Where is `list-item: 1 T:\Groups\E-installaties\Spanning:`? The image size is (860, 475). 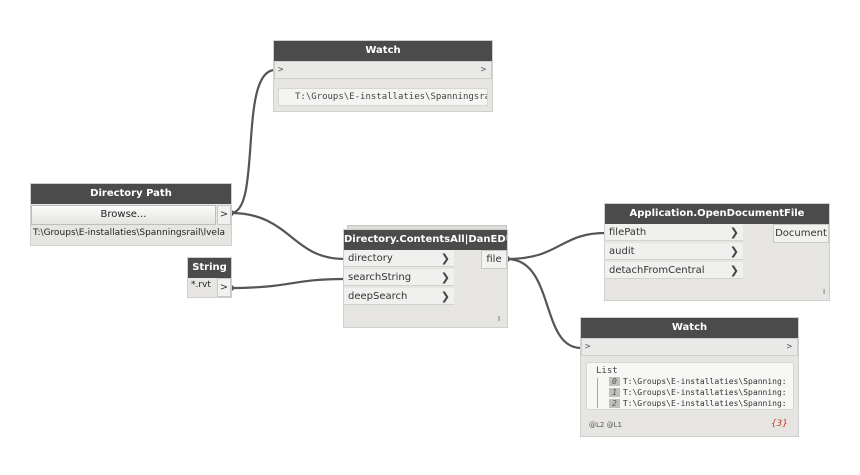
list-item: 1 T:\Groups\E-installaties\Spanning: is located at coordinates (698, 392).